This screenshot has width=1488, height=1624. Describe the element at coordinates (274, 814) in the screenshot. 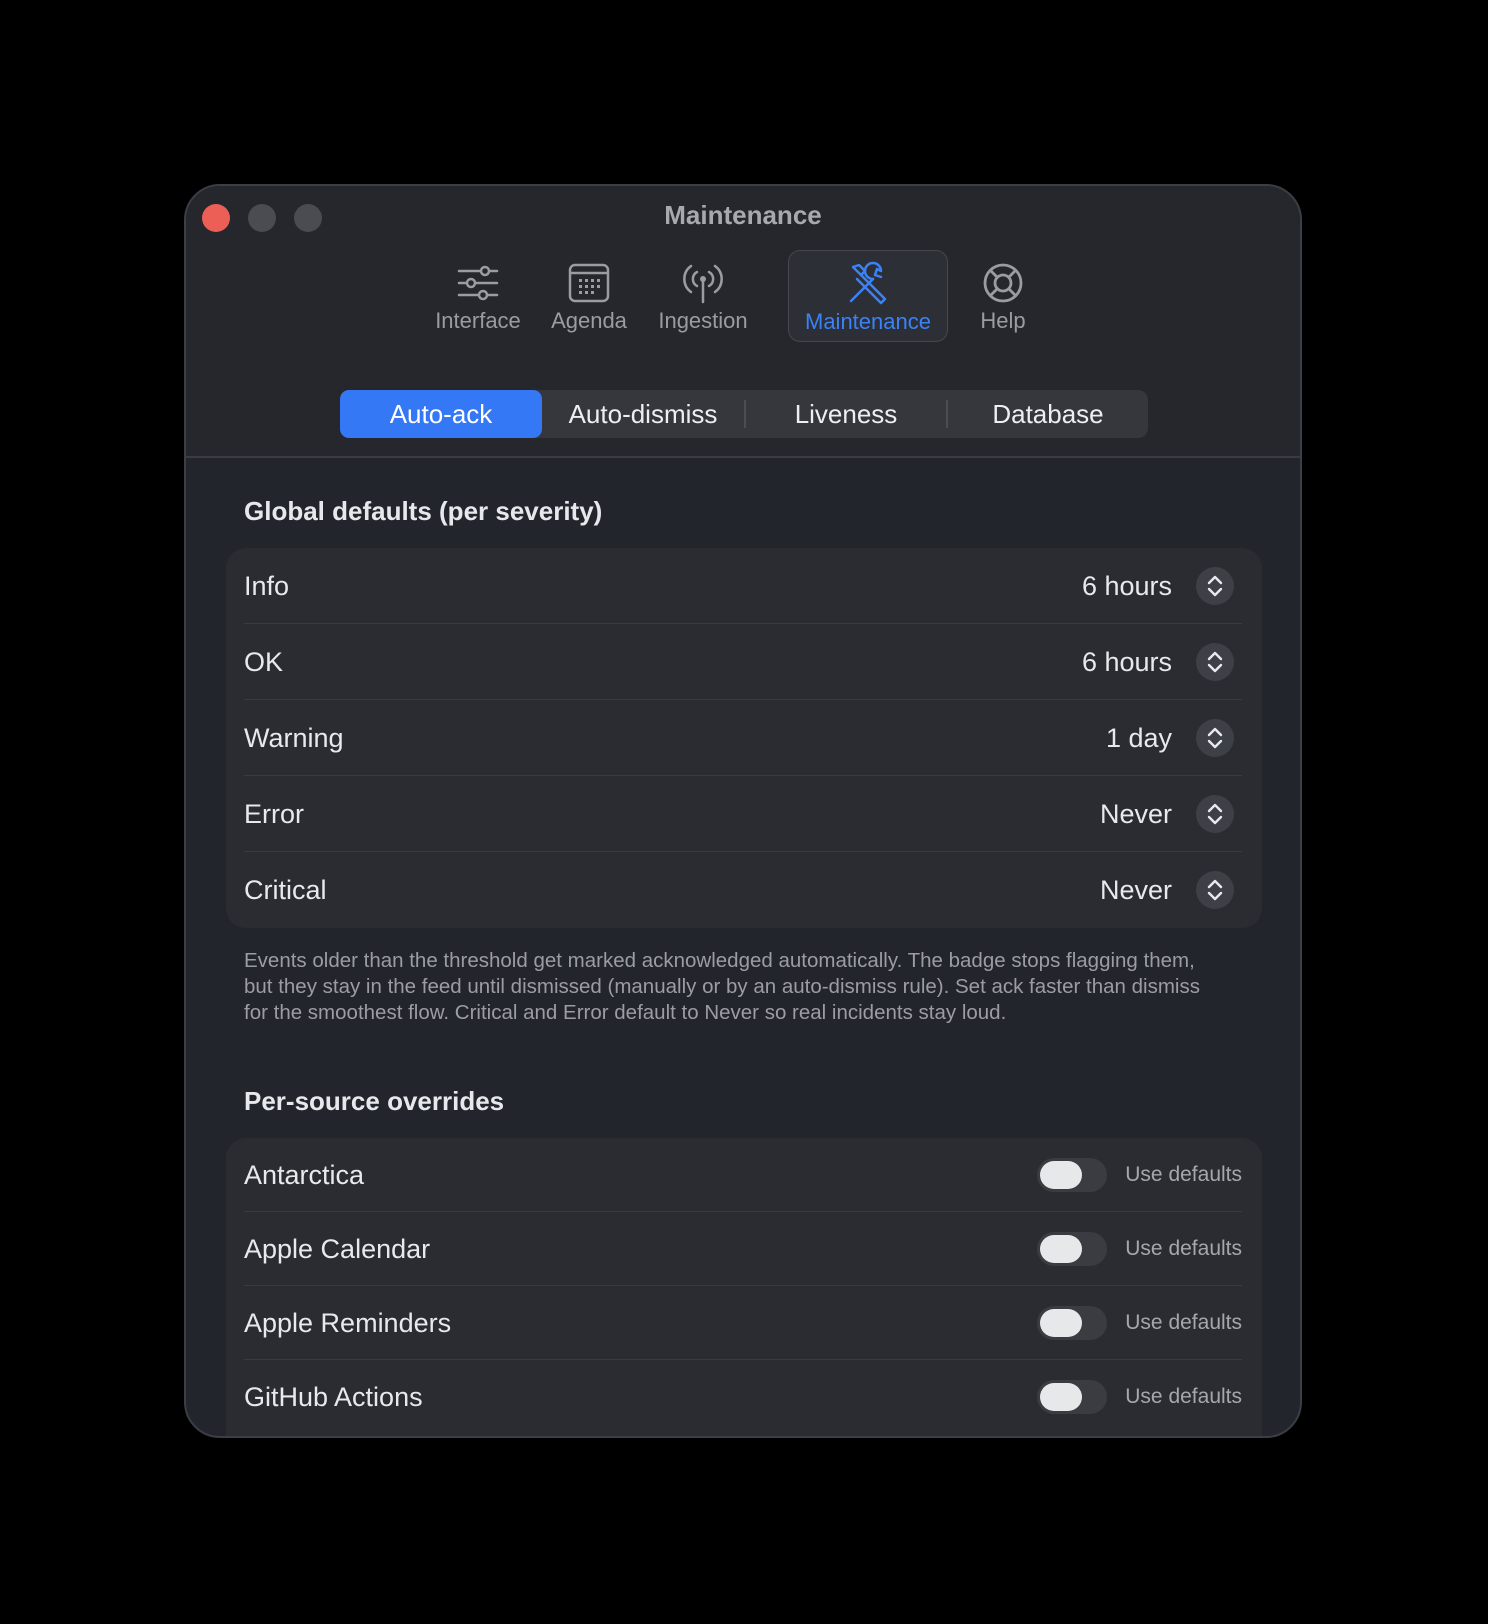

I see `severity-name: Error` at that location.